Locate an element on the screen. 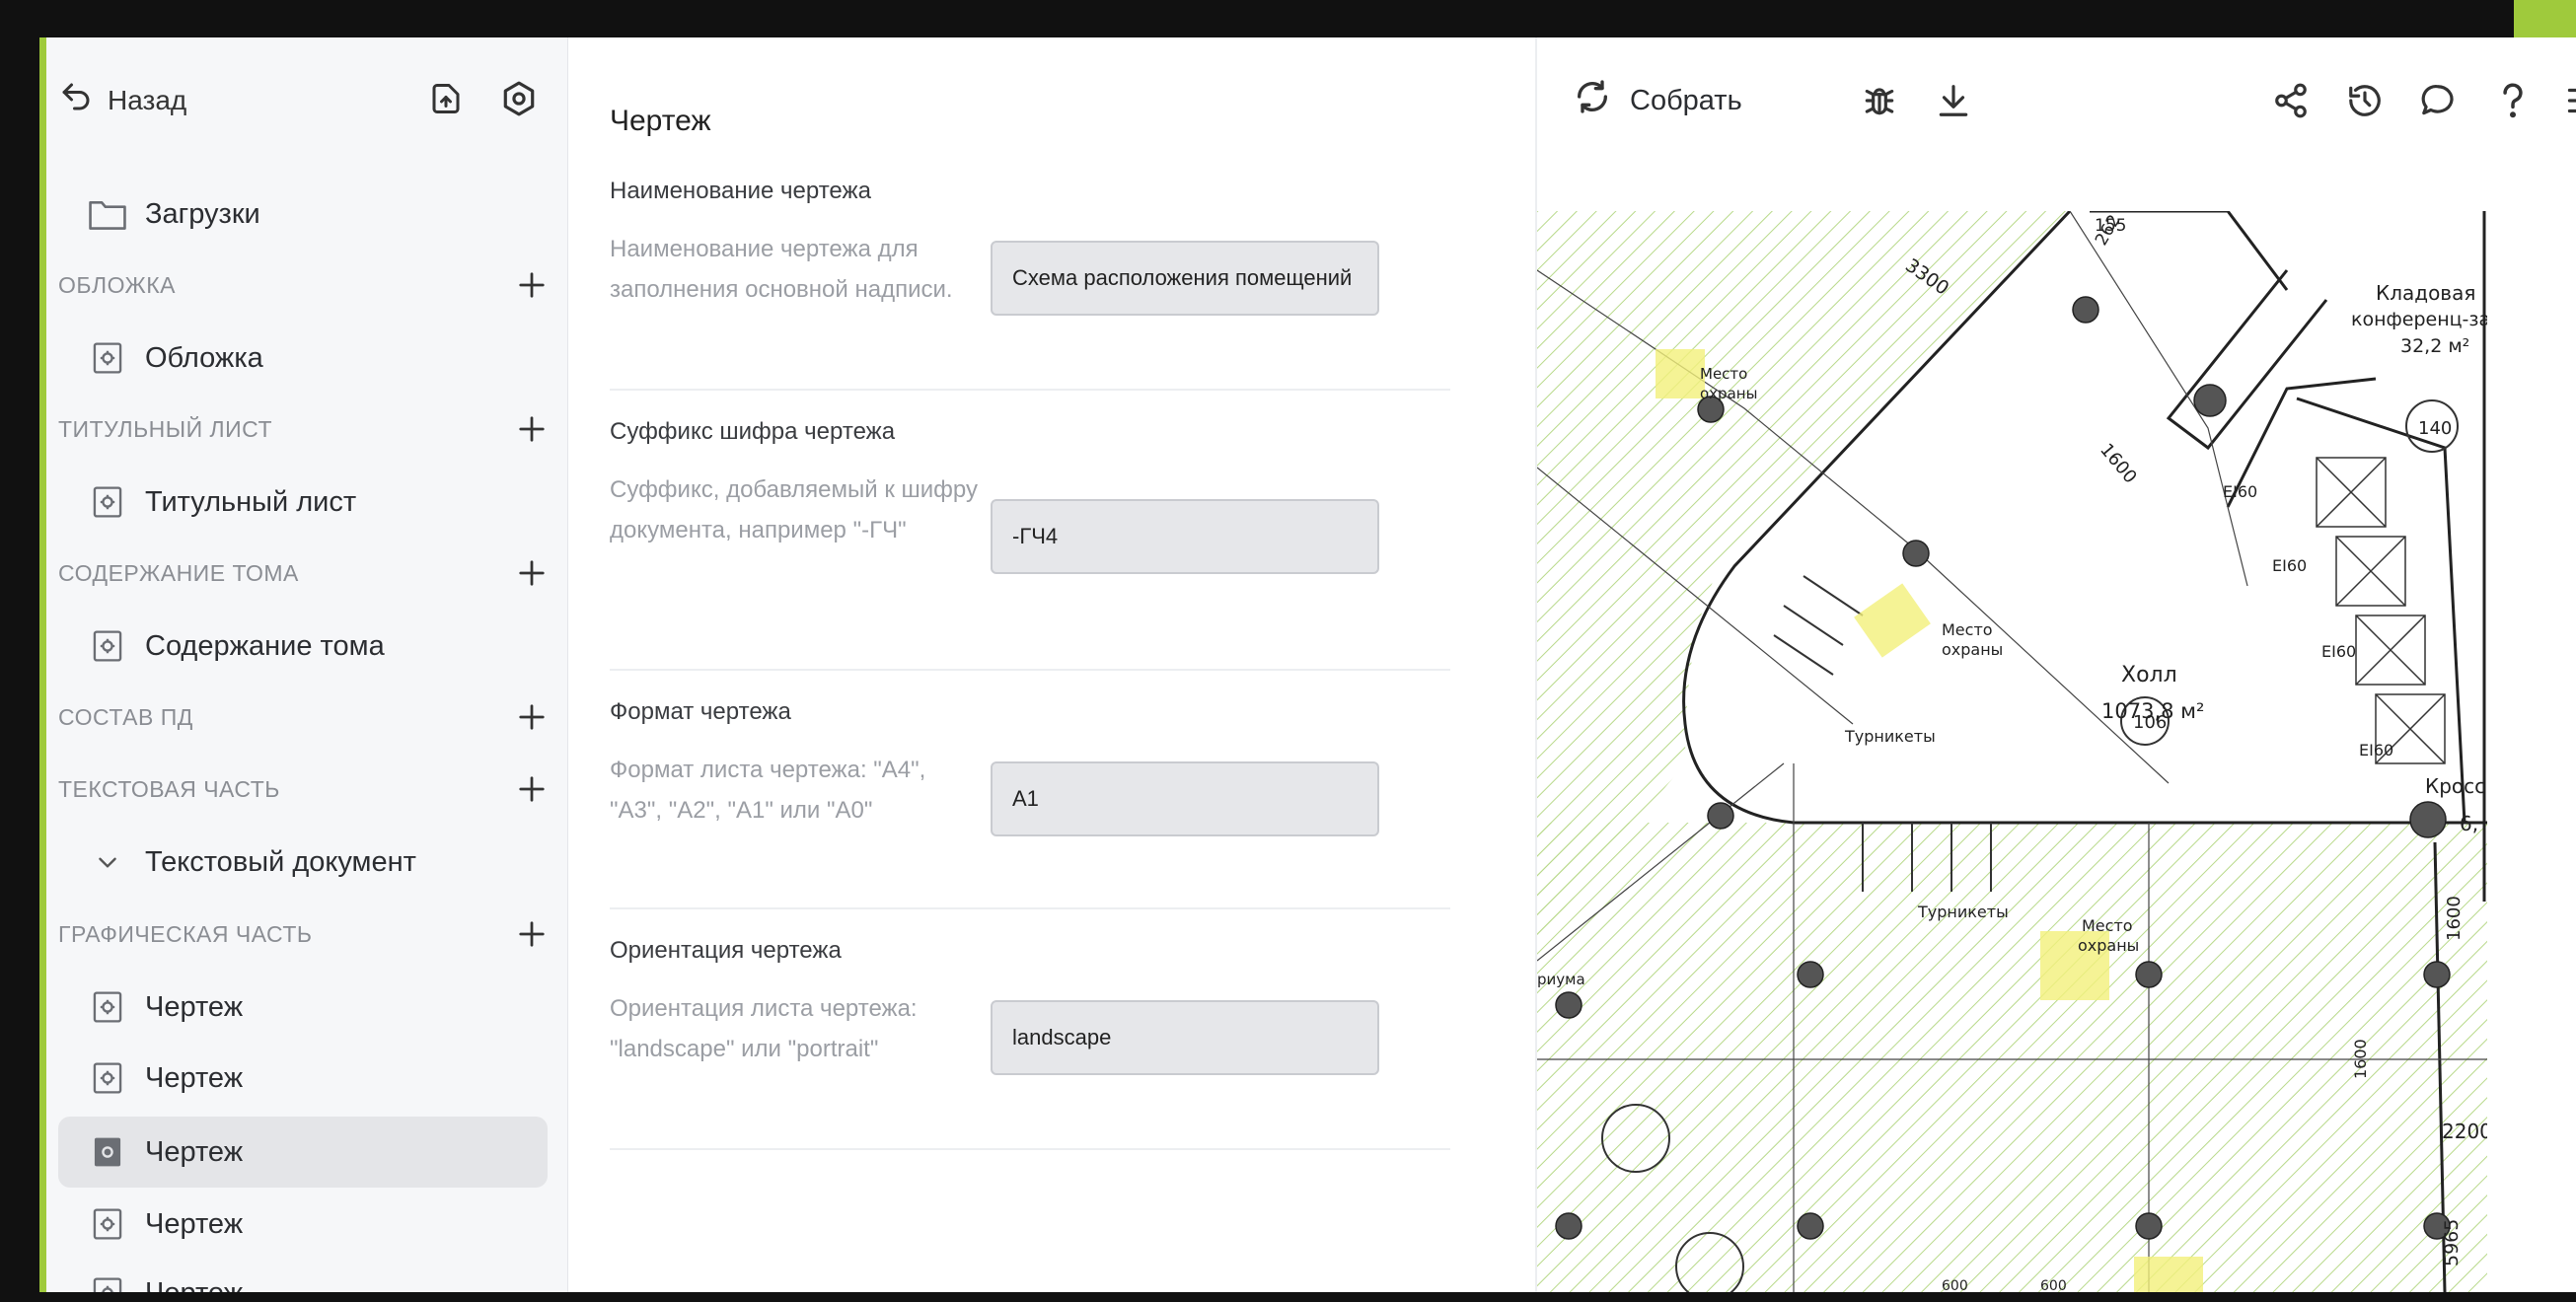  chevron-down-icon is located at coordinates (107, 862).